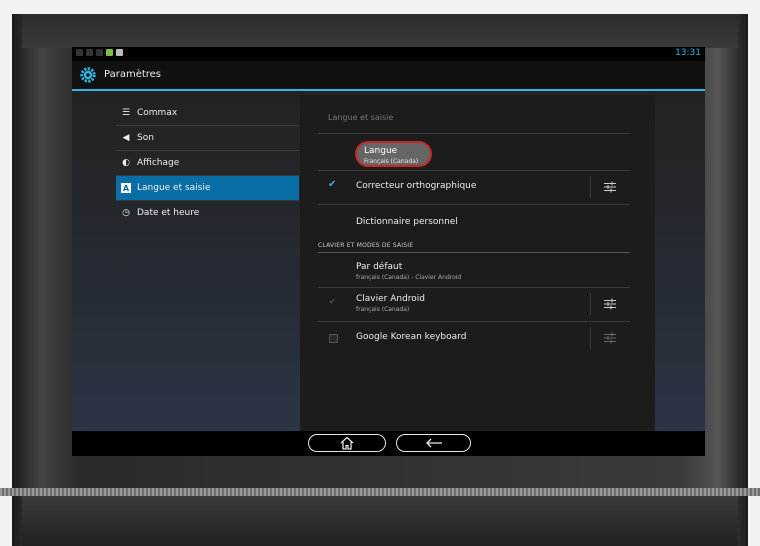 The width and height of the screenshot is (760, 546). I want to click on spellcheck-setting: Correcteur orthographique, so click(474, 187).